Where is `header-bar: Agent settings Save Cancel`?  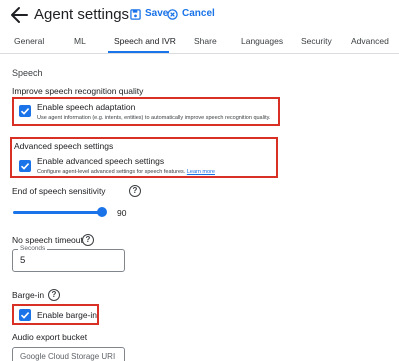
header-bar: Agent settings Save Cancel is located at coordinates (199, 16).